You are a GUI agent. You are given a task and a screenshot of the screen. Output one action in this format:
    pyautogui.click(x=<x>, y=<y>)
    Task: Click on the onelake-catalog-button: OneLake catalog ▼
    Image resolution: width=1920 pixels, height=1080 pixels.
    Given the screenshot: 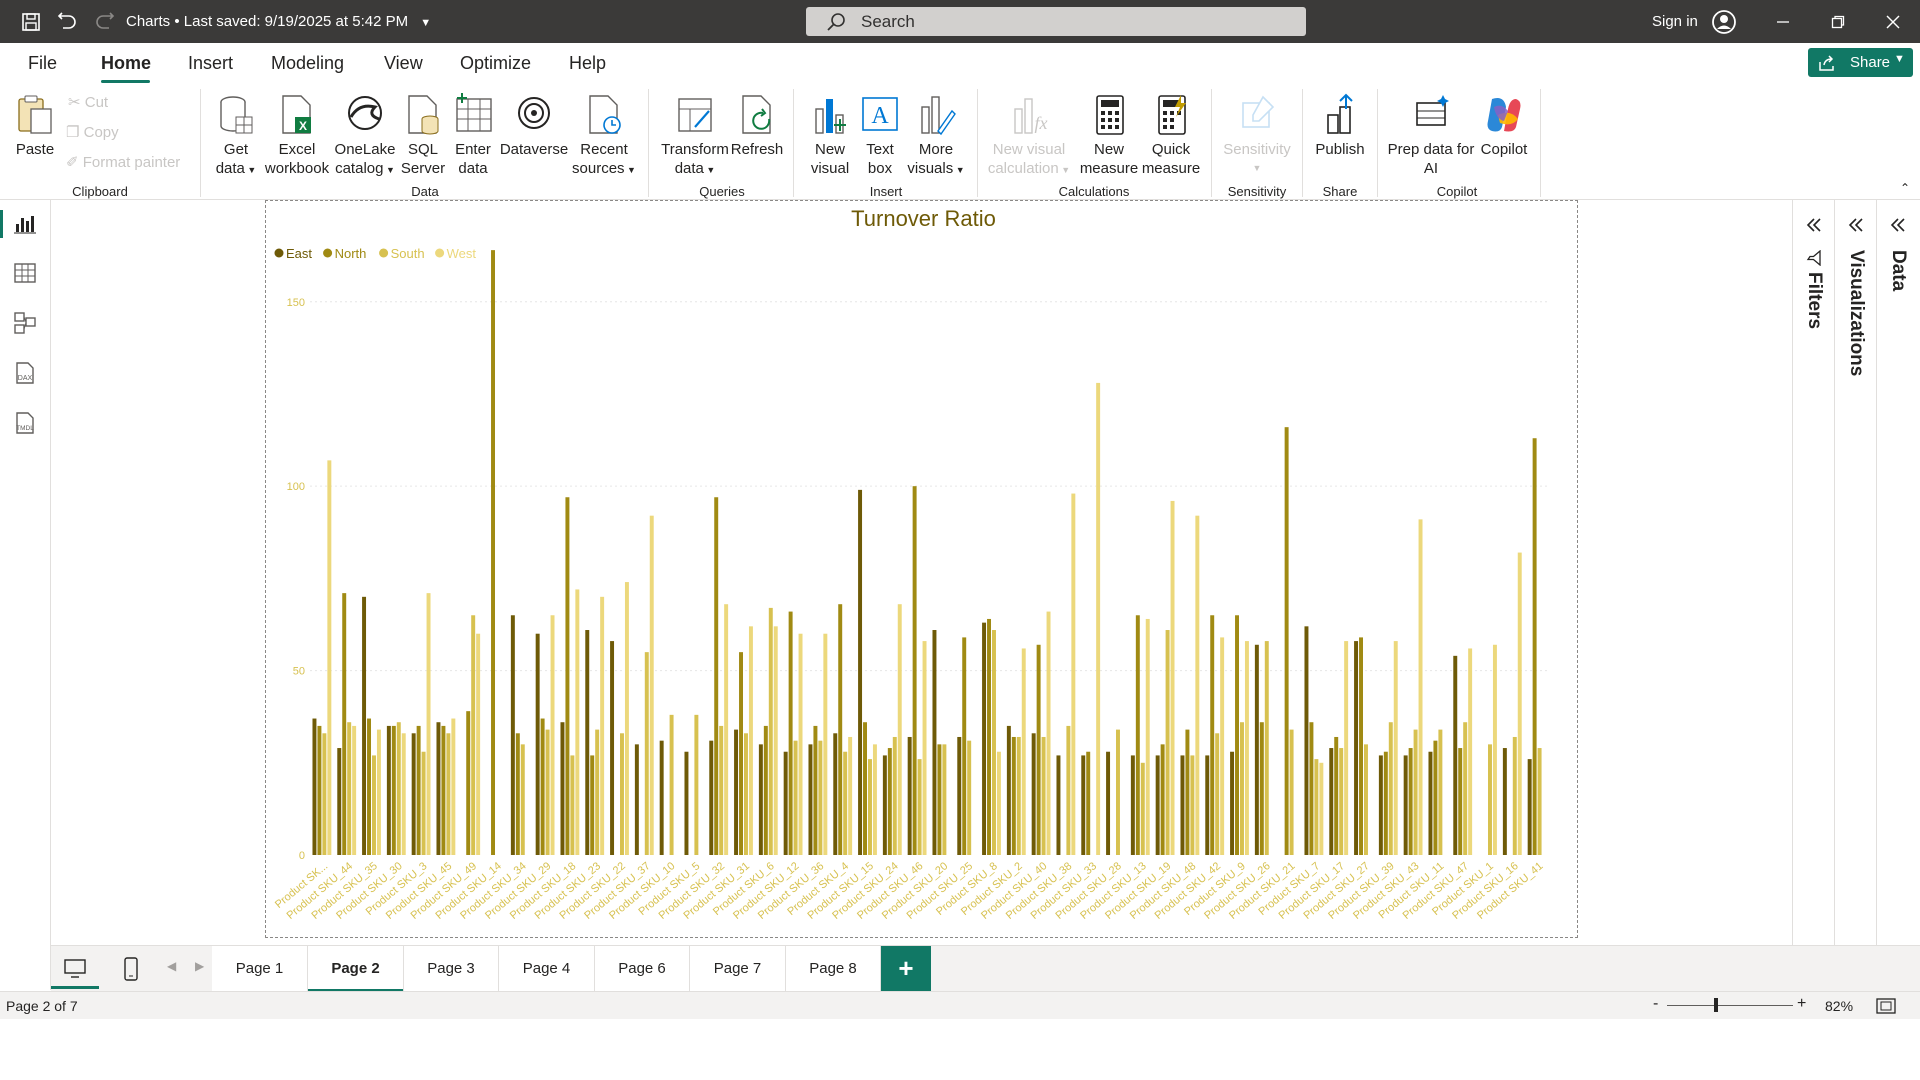 What is the action you would take?
    pyautogui.click(x=365, y=136)
    